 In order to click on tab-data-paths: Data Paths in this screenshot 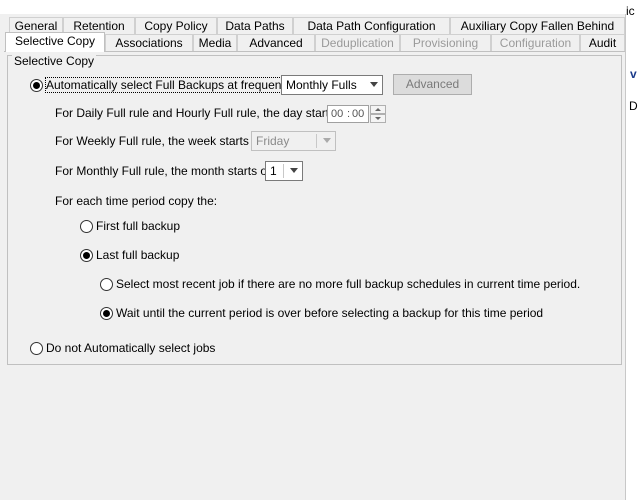, I will do `click(255, 25)`.